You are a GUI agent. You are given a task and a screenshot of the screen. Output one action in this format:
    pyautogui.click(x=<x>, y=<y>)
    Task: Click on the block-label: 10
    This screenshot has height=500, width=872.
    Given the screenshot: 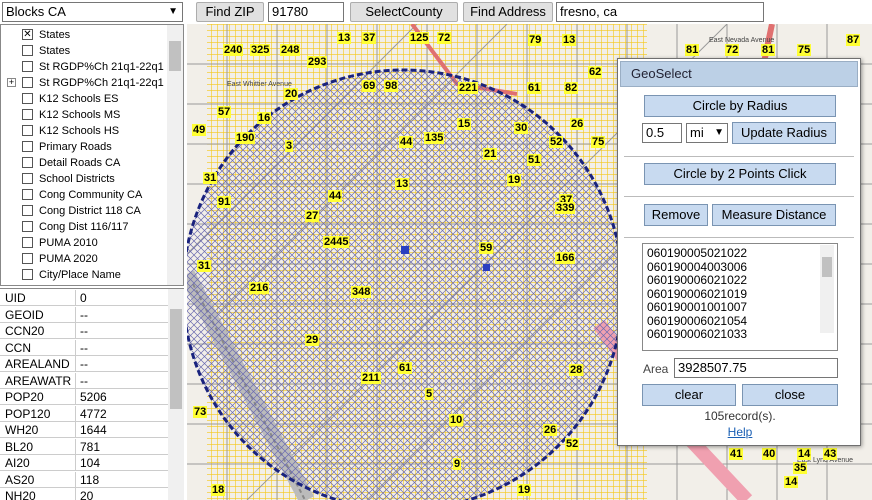 What is the action you would take?
    pyautogui.click(x=456, y=420)
    